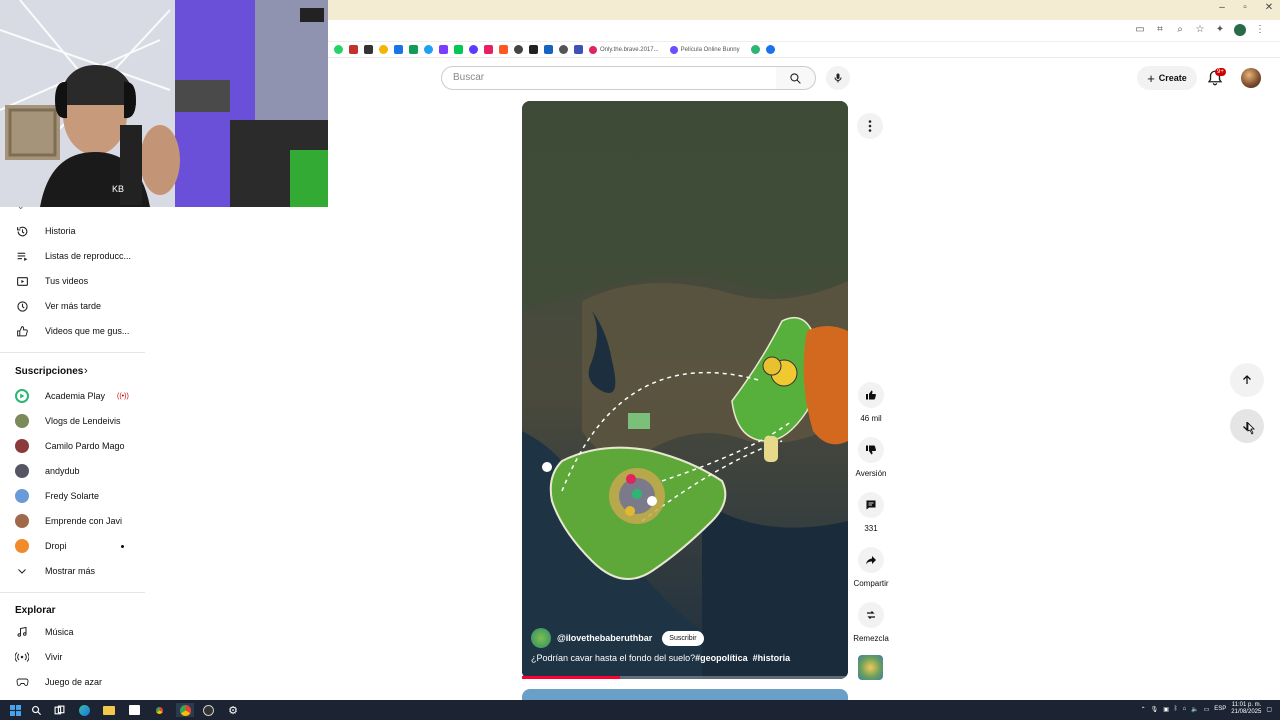 The height and width of the screenshot is (720, 1280). I want to click on thumb-down-icon, so click(871, 450).